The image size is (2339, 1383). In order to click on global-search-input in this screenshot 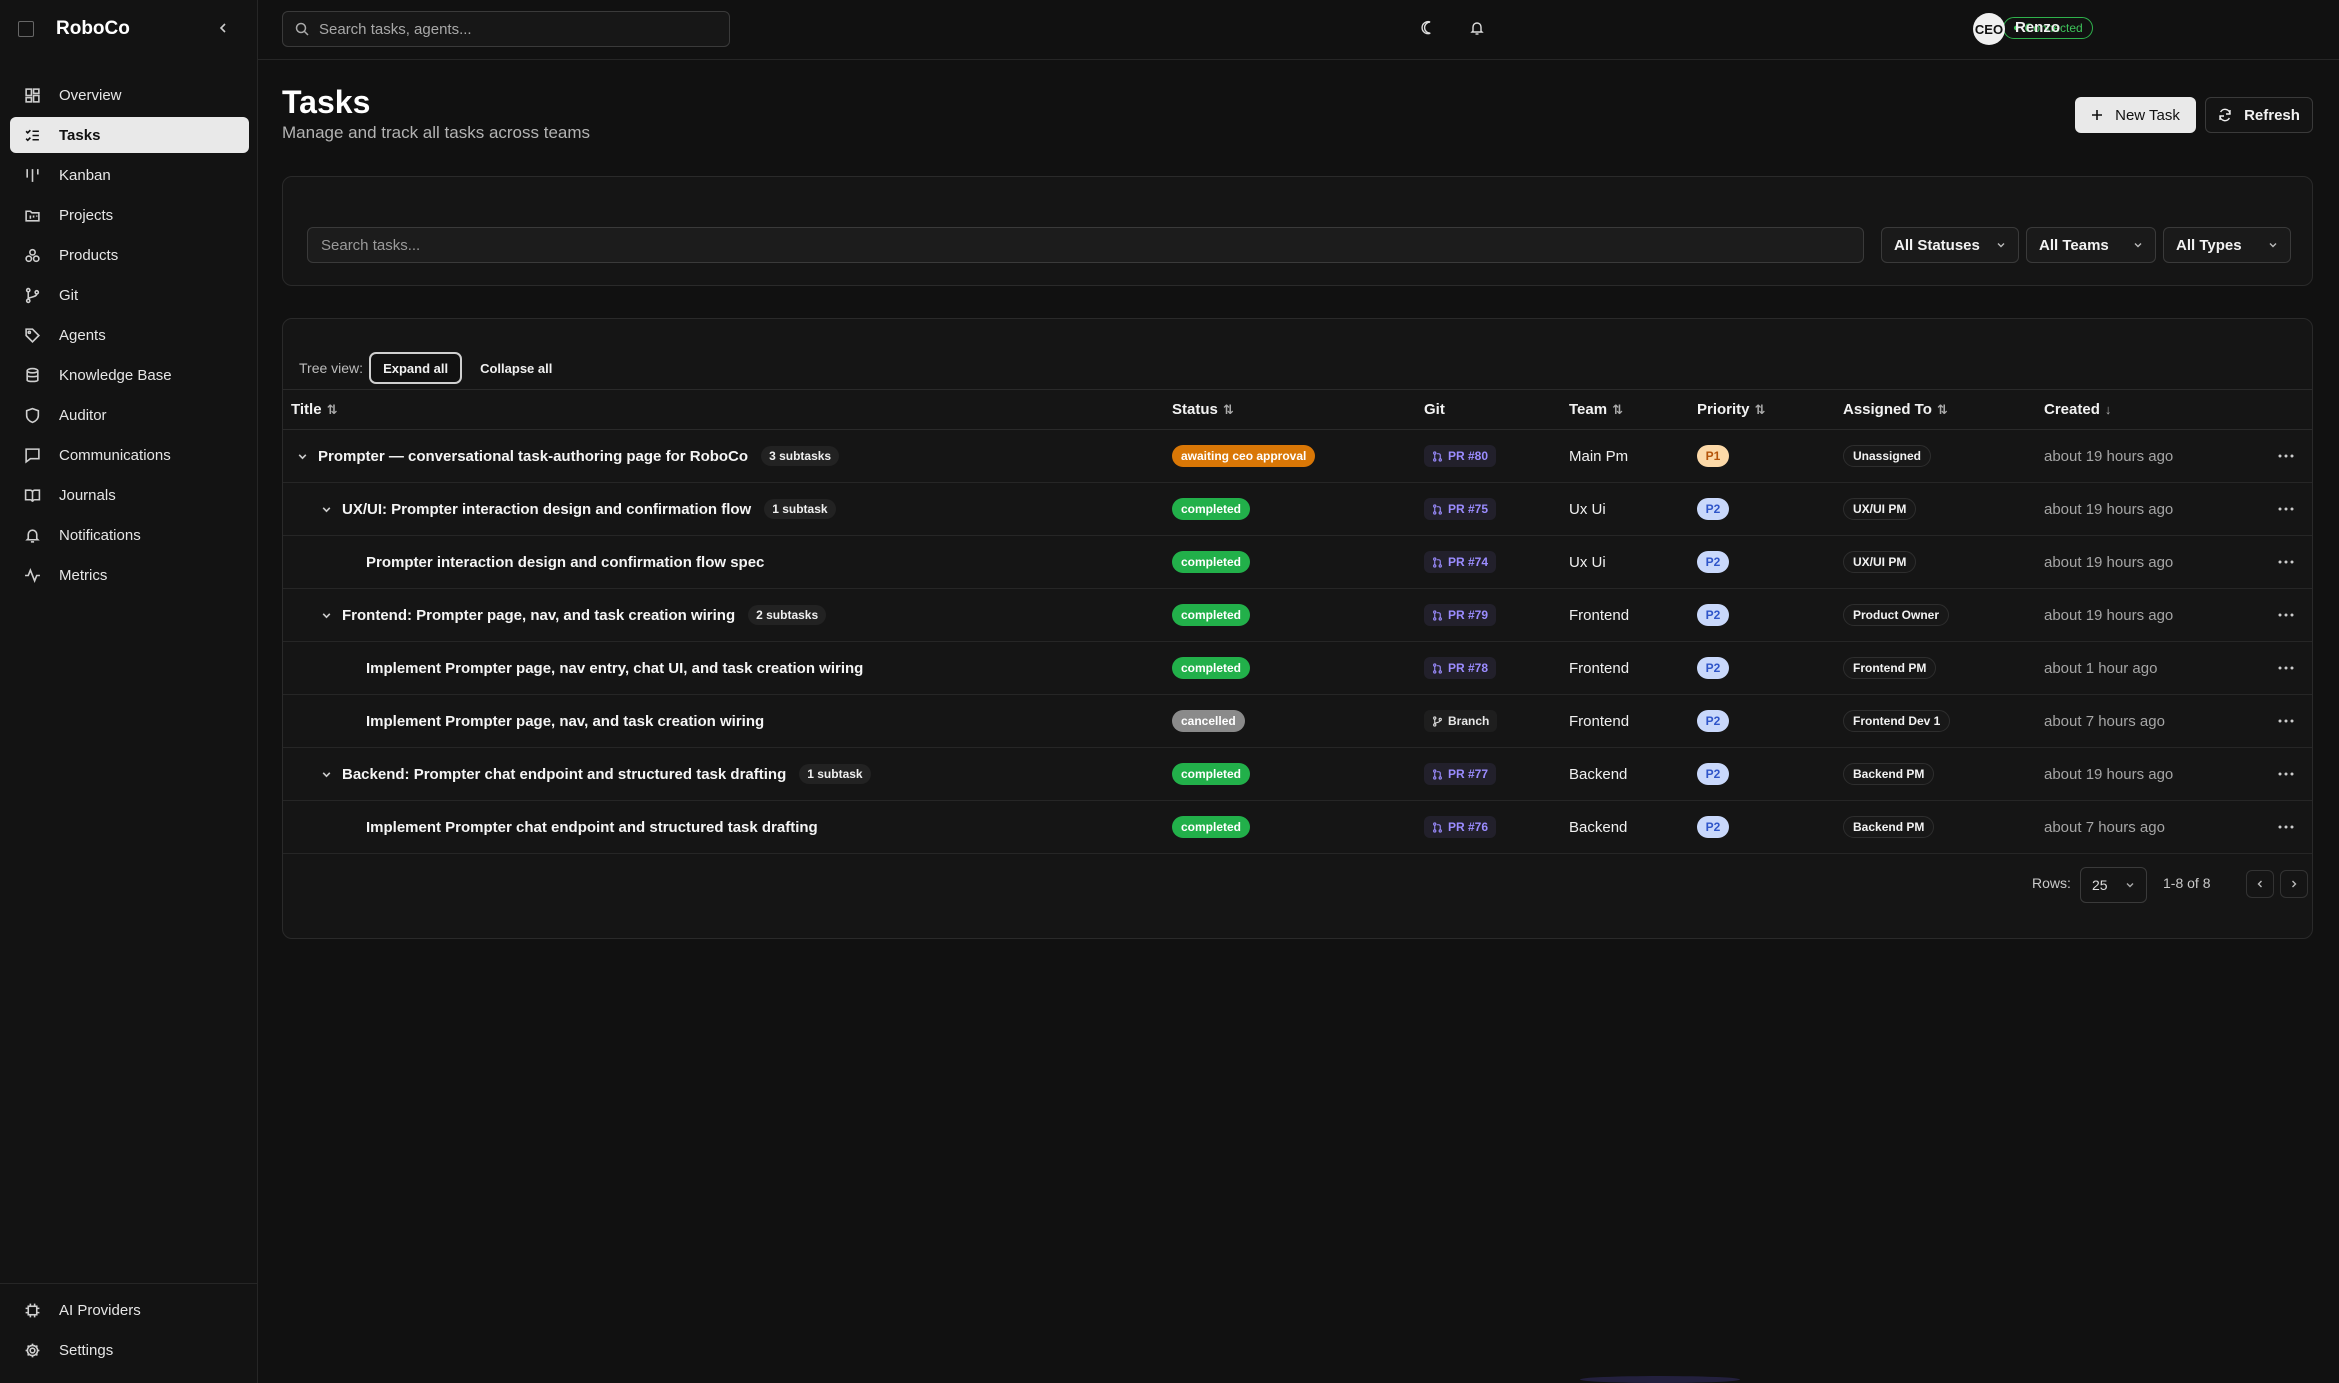, I will do `click(514, 29)`.